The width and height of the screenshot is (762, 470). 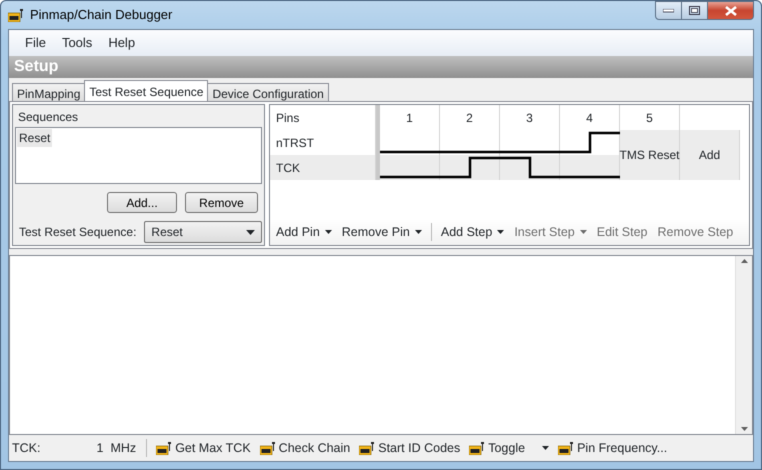 I want to click on remove-button: Remove, so click(x=221, y=202).